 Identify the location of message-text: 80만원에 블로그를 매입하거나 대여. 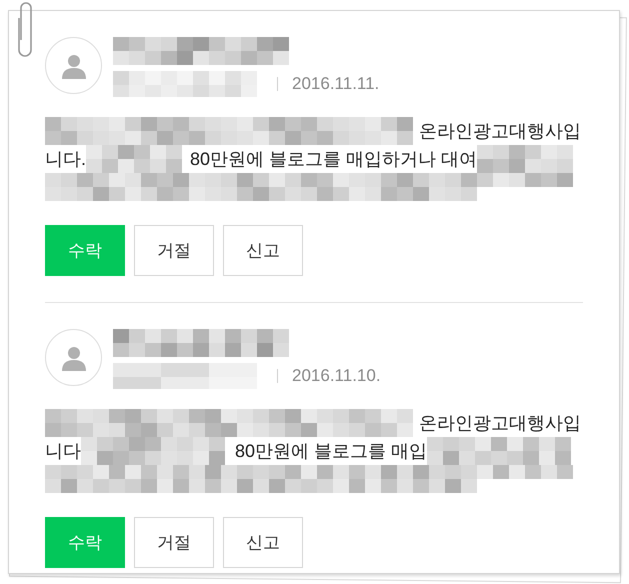
(334, 159).